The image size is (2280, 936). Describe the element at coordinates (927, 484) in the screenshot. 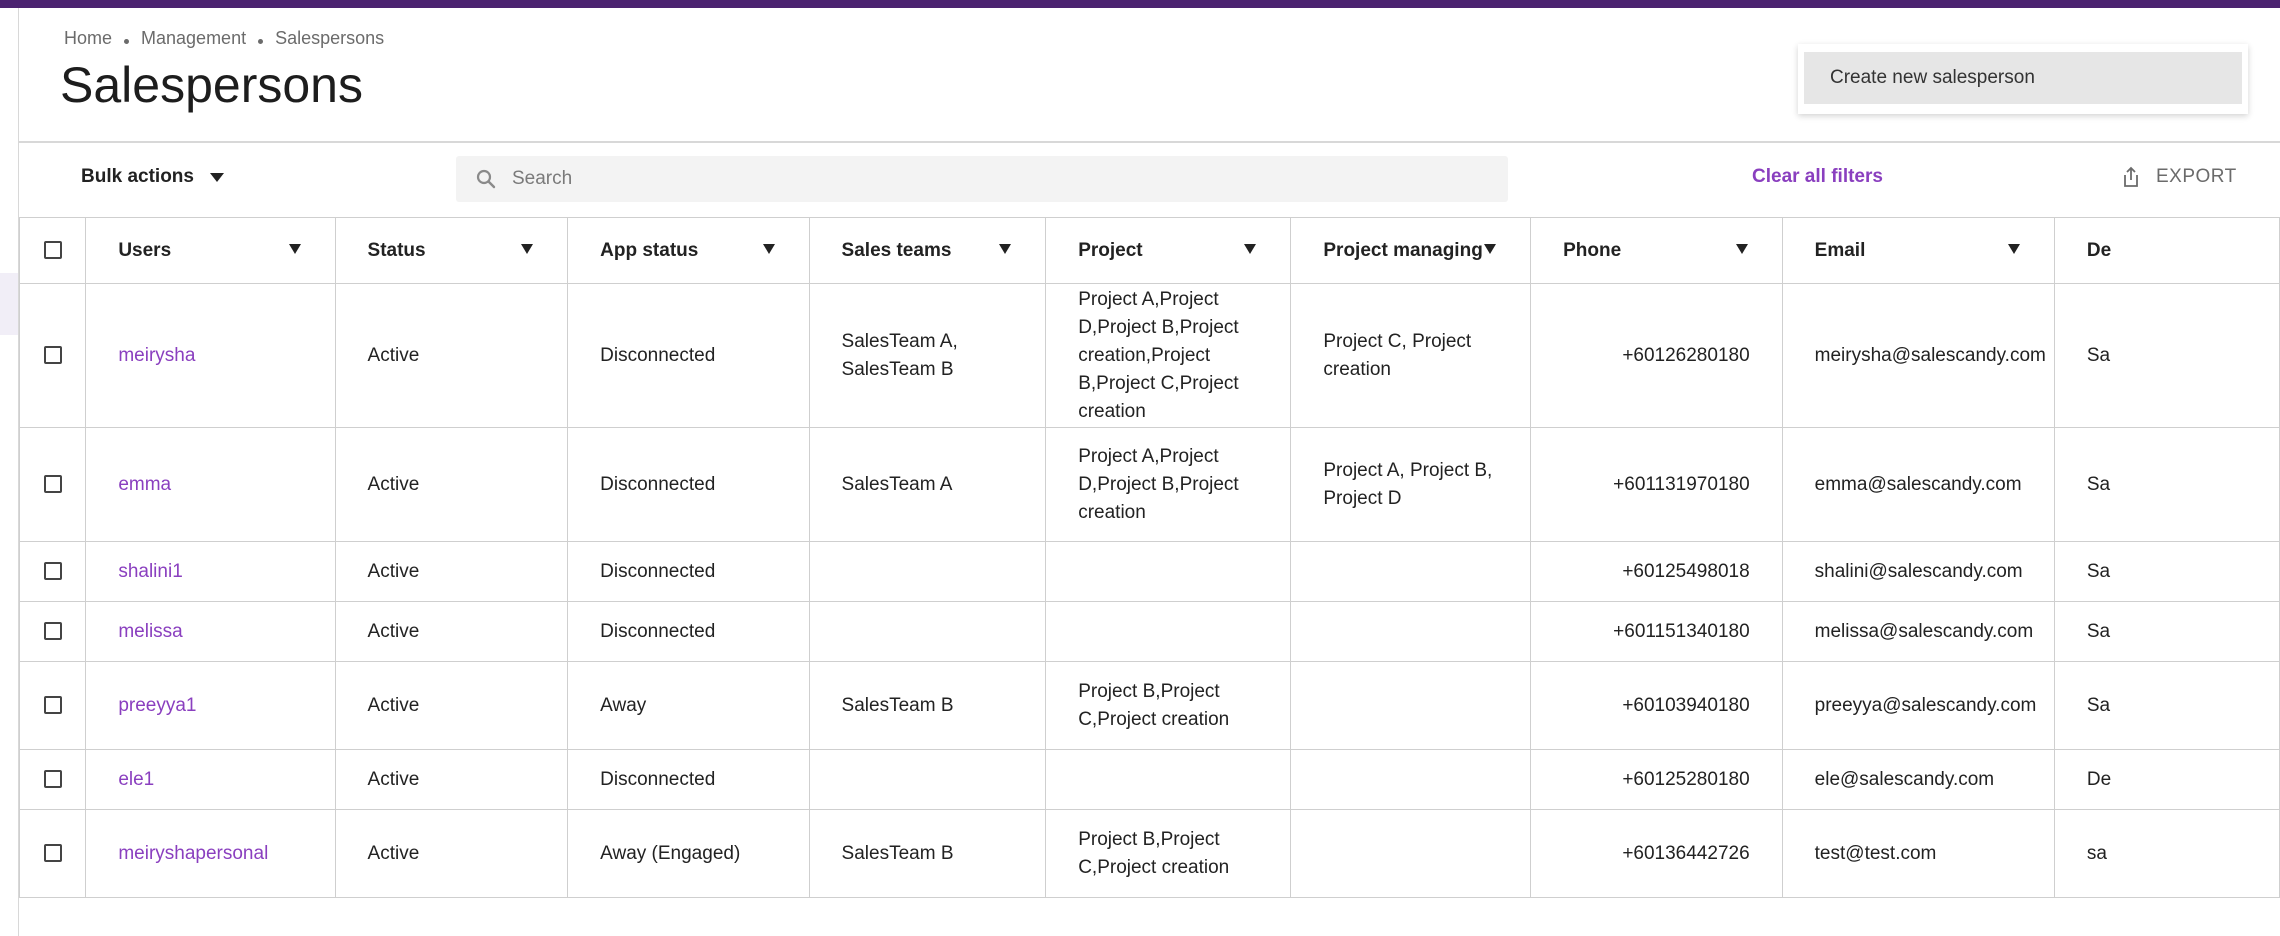

I see `sales-teams-cell: SalesTeam A` at that location.